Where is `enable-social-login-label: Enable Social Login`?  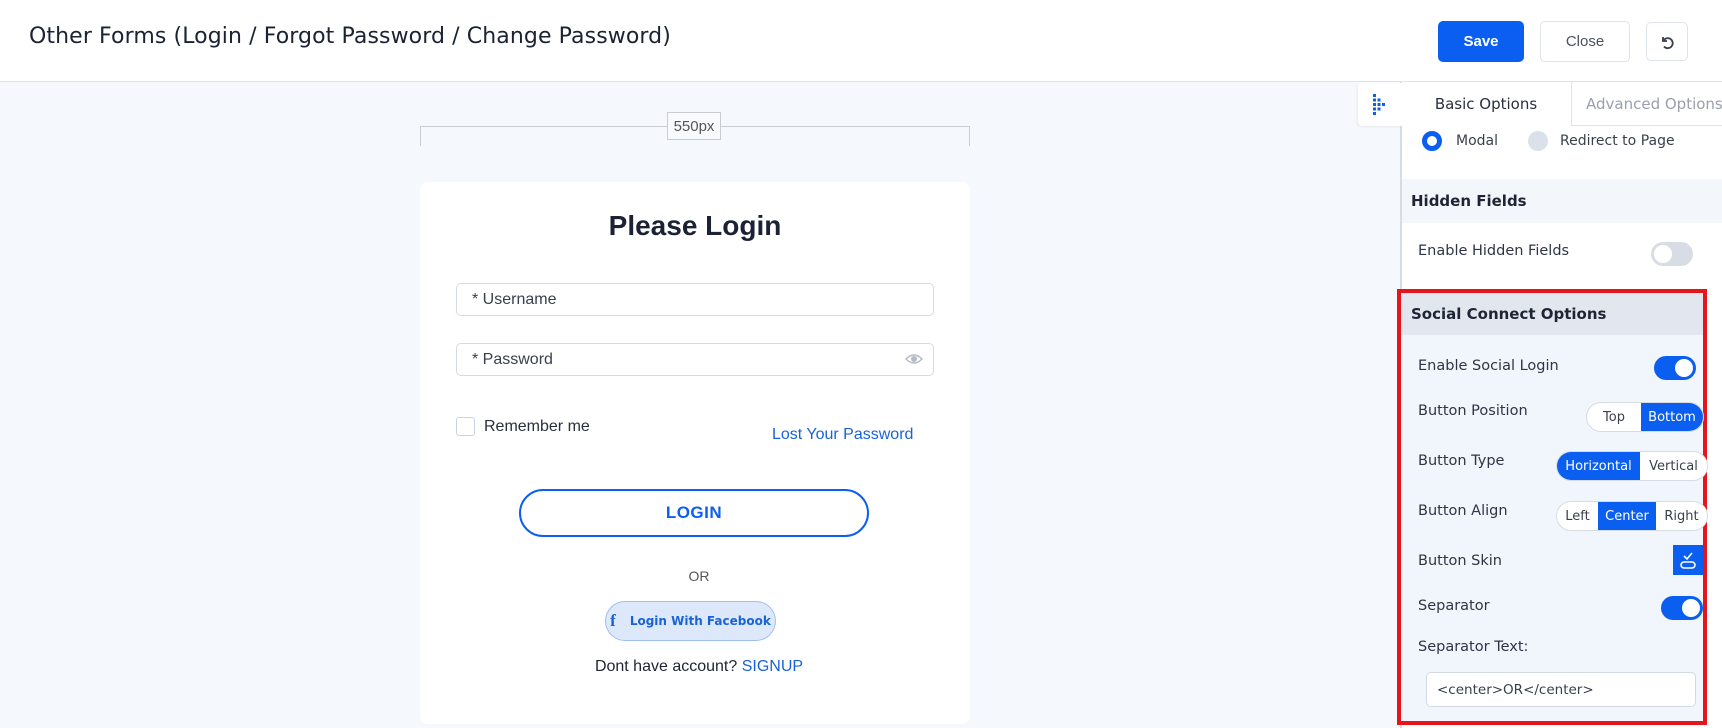 enable-social-login-label: Enable Social Login is located at coordinates (1488, 366).